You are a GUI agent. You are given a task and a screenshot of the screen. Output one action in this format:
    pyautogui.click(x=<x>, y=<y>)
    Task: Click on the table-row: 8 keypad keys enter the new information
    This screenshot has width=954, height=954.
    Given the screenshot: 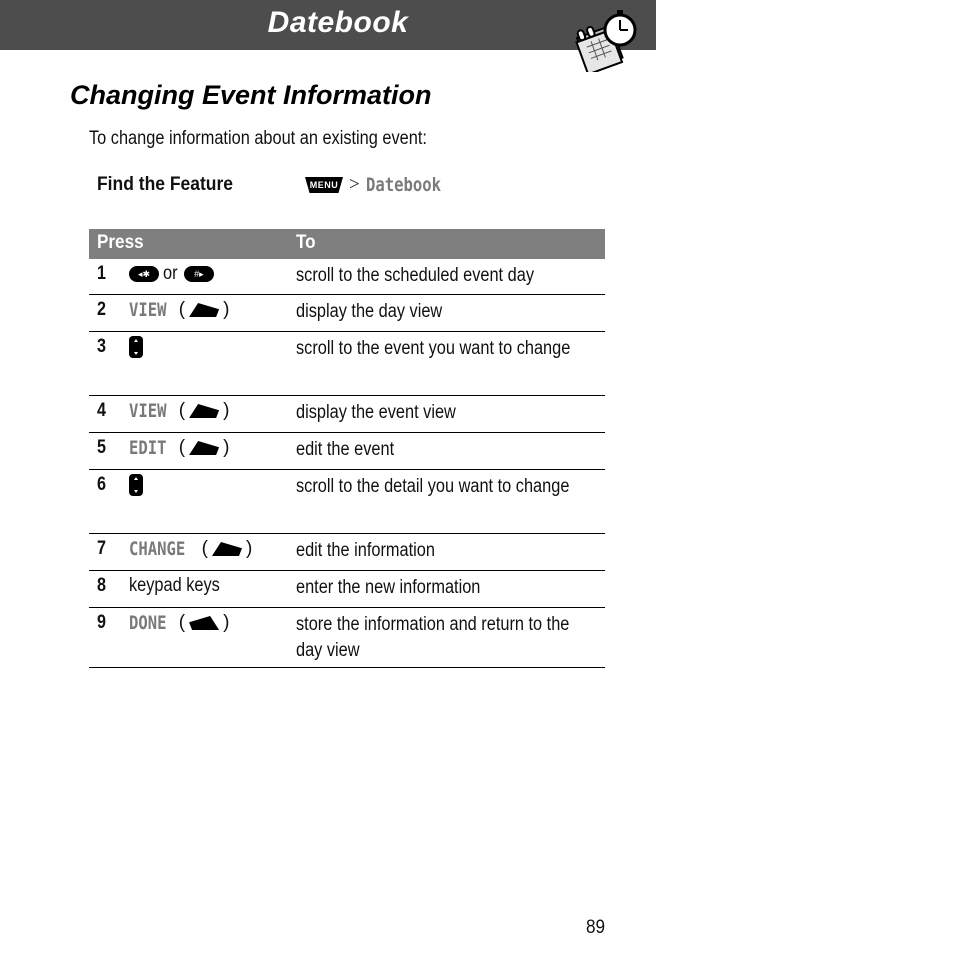 What is the action you would take?
    pyautogui.click(x=347, y=589)
    